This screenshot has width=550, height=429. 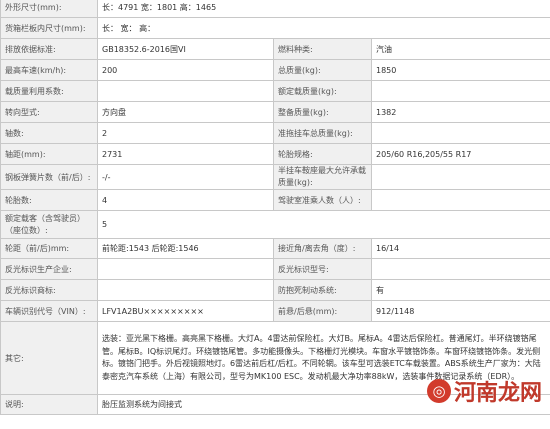 I want to click on field-label: 轴数:, so click(x=49, y=133).